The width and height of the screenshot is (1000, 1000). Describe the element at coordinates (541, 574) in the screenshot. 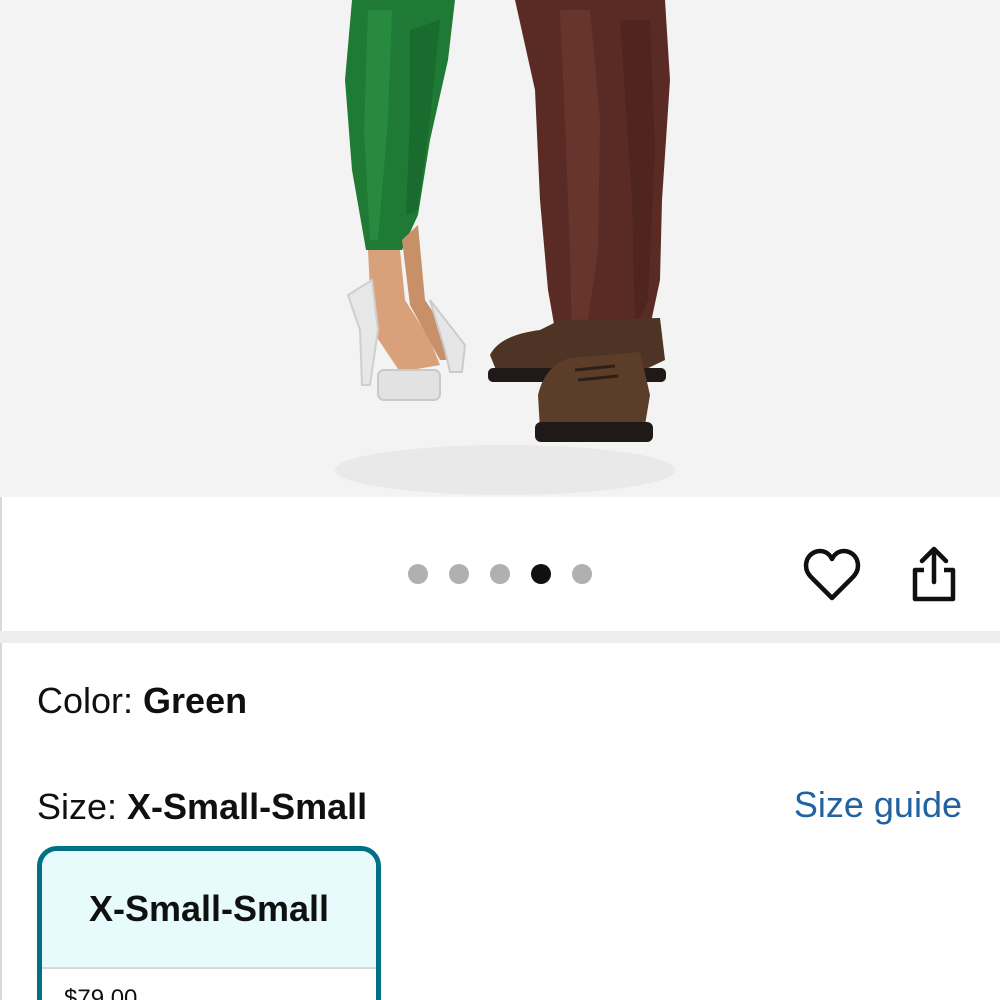

I see `carousel-dot-active` at that location.